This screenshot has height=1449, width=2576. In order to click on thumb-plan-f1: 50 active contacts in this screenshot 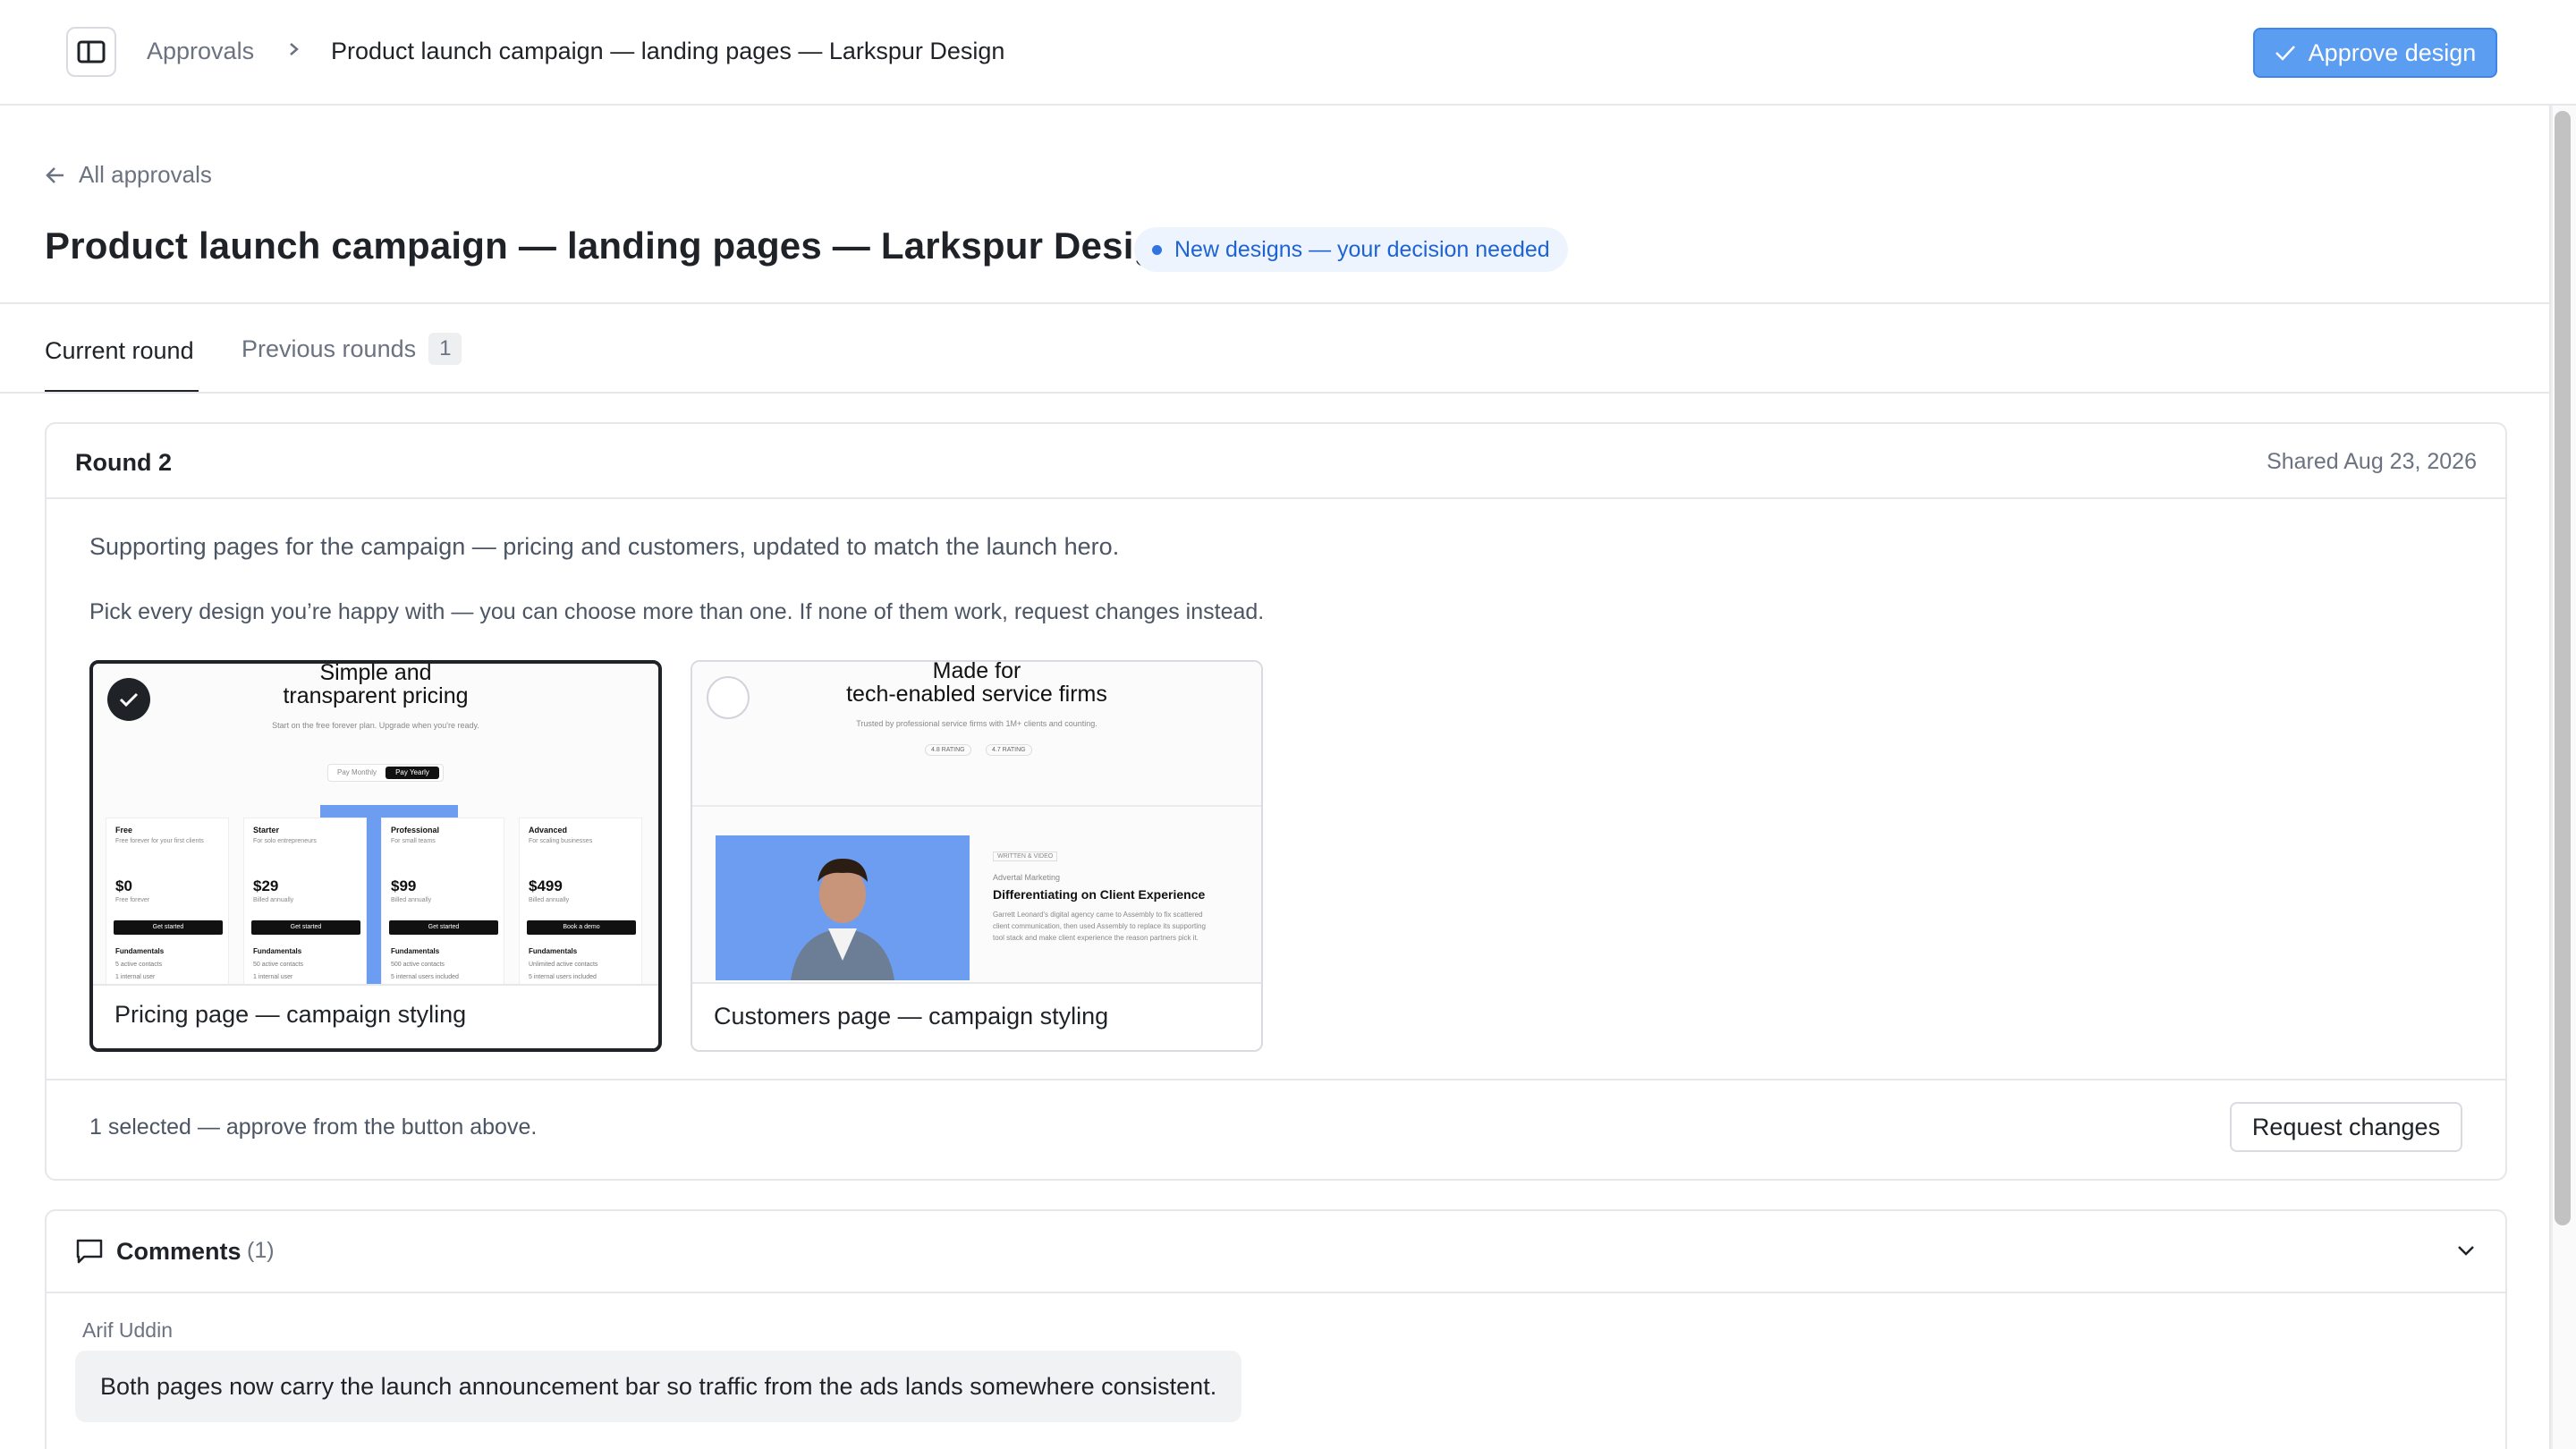, I will do `click(278, 965)`.